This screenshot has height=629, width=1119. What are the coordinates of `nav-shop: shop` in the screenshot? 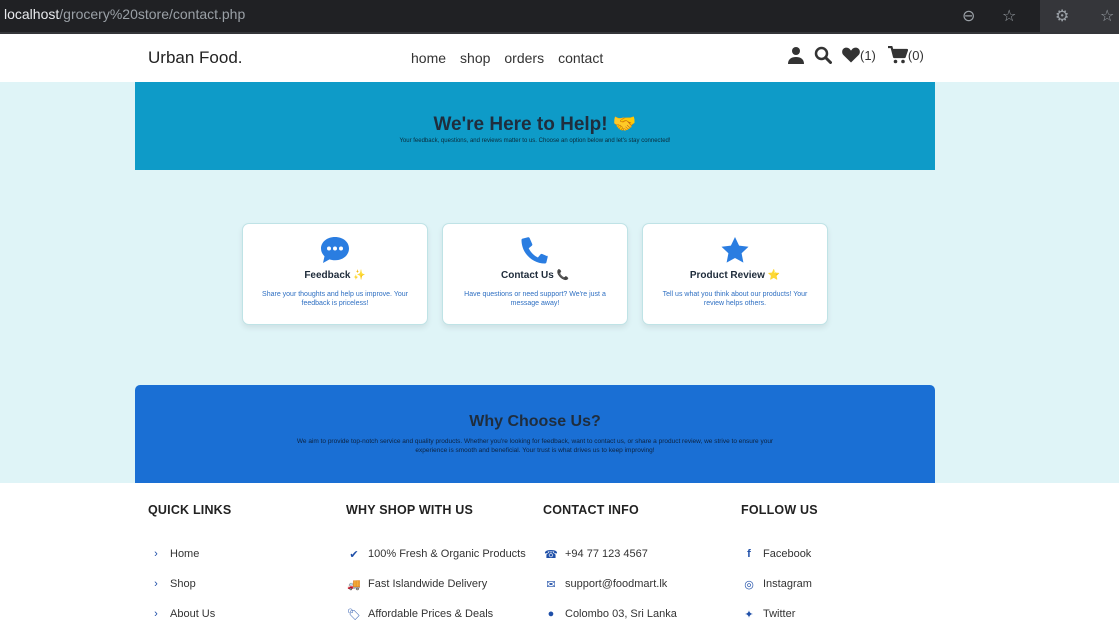 It's located at (475, 58).